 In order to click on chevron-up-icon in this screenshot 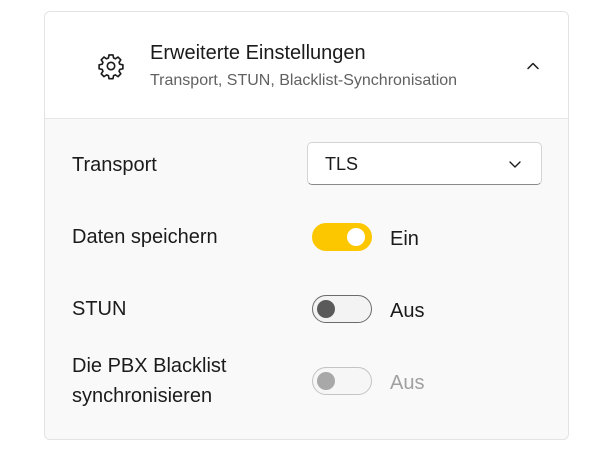, I will do `click(533, 66)`.